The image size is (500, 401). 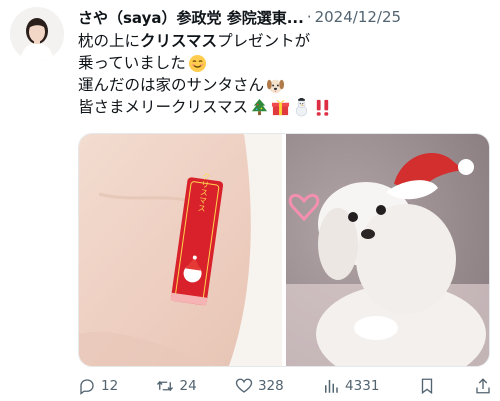 I want to click on gift-icon, so click(x=280, y=107).